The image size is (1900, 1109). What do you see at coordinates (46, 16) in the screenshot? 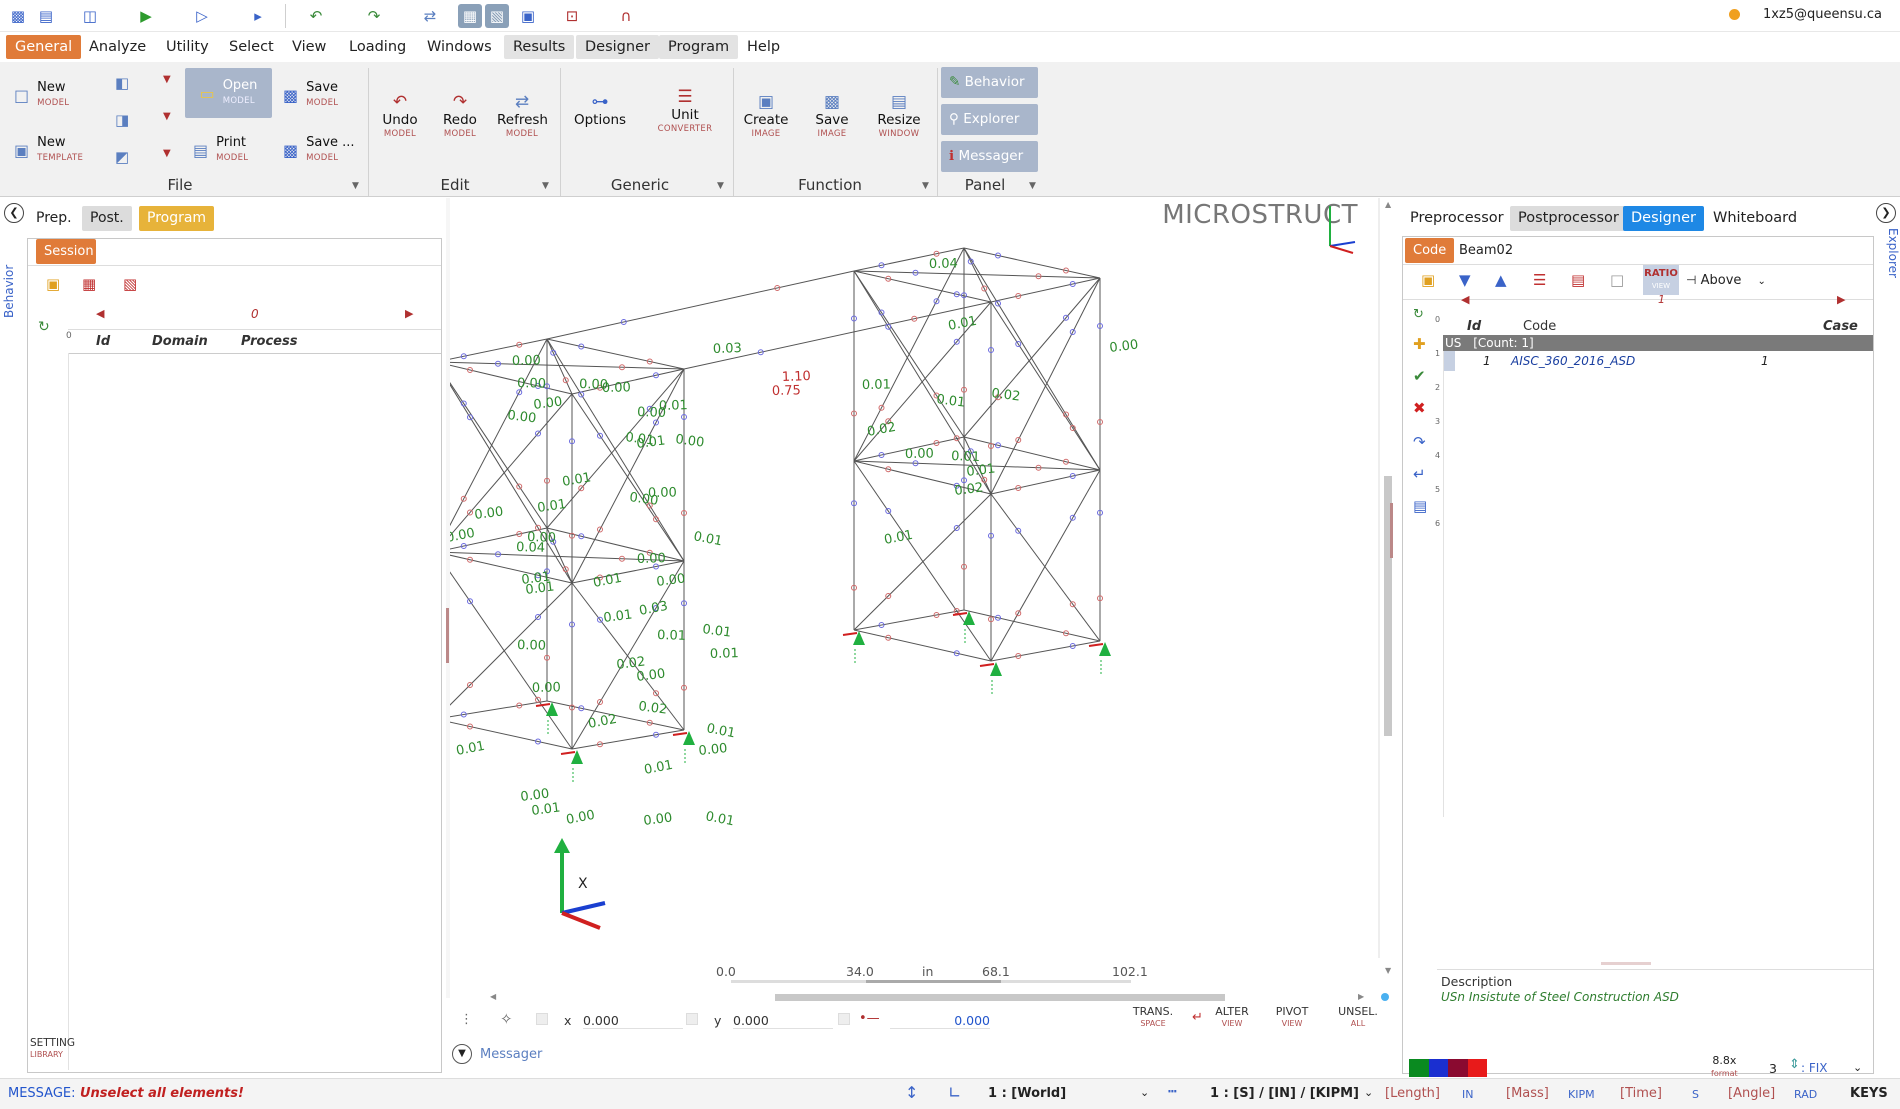
I see `save-all-icon: ▤` at bounding box center [46, 16].